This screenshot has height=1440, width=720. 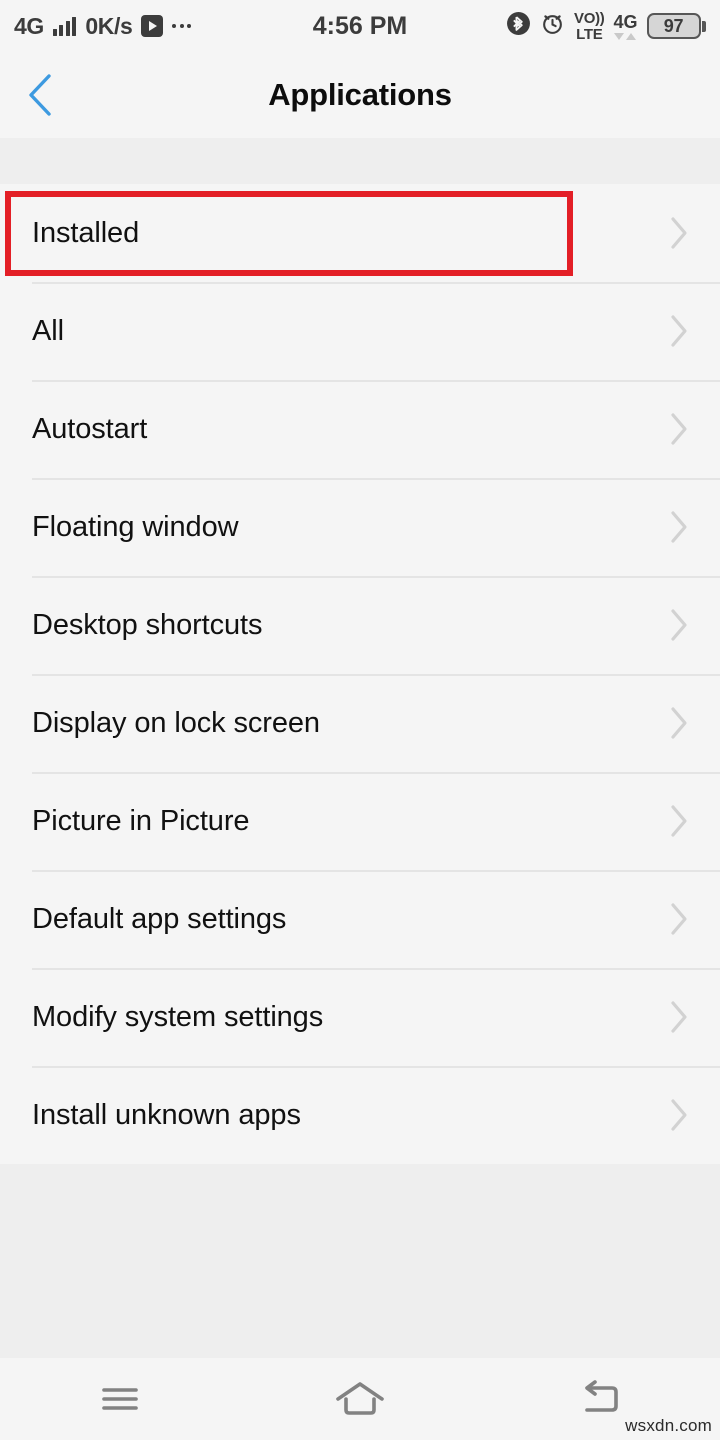 What do you see at coordinates (360, 331) in the screenshot?
I see `list-item-all: All` at bounding box center [360, 331].